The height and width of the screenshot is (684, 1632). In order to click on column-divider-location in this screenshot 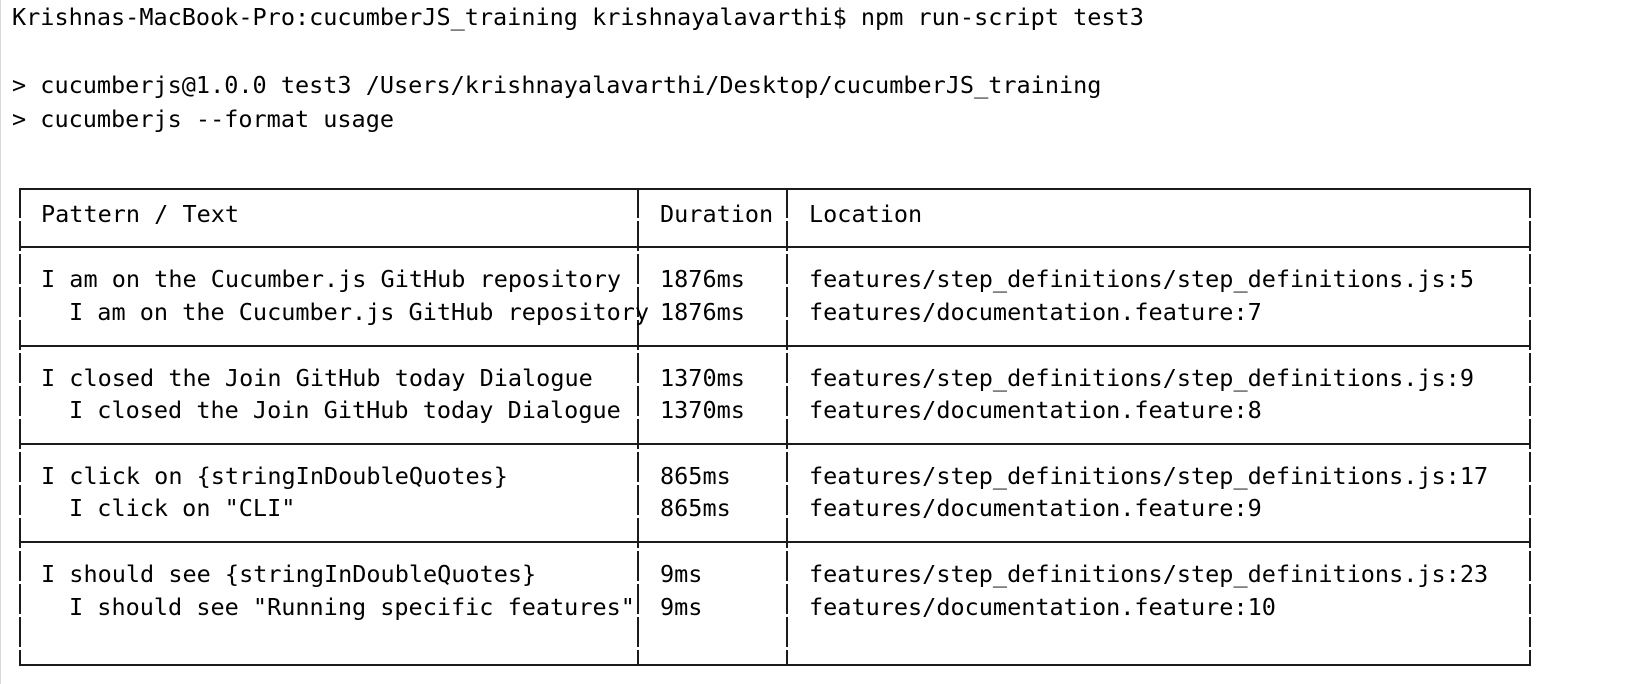, I will do `click(787, 427)`.